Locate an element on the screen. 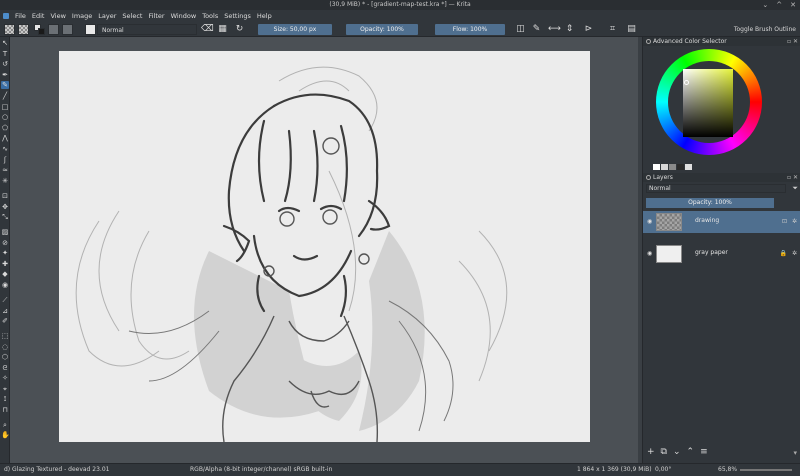  layer-menu-icon: ≡ is located at coordinates (704, 452).